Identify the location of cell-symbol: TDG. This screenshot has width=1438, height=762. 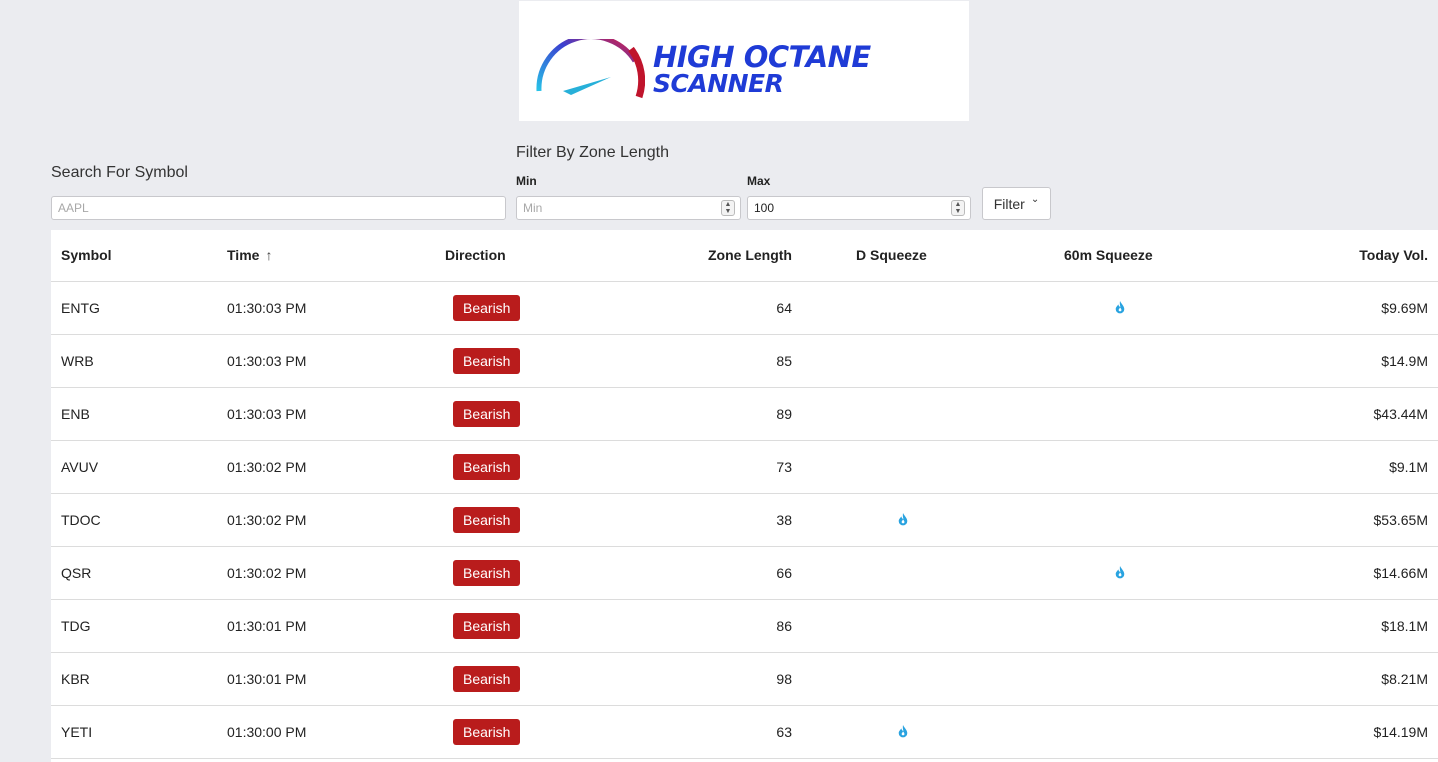
(134, 626).